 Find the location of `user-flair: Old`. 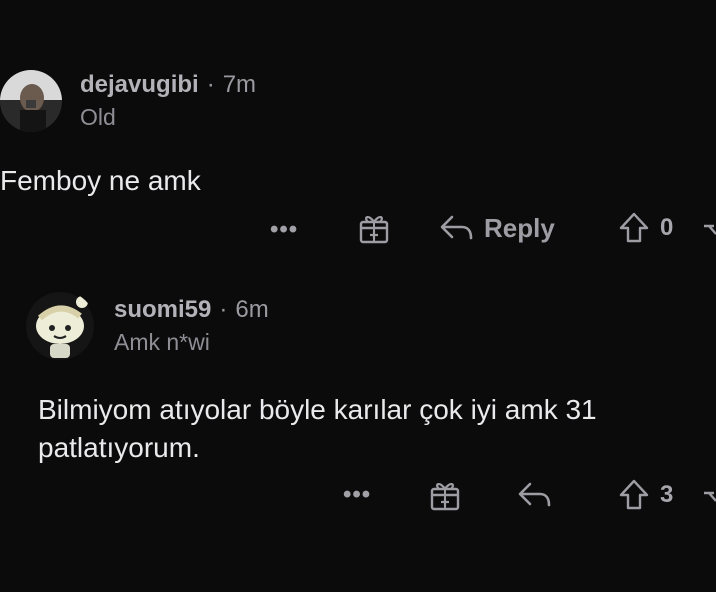

user-flair: Old is located at coordinates (98, 117).